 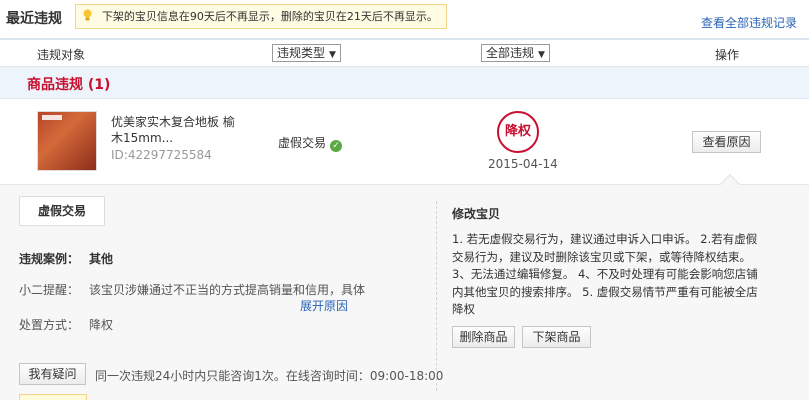 What do you see at coordinates (161, 155) in the screenshot?
I see `product-id: ID:42297725584` at bounding box center [161, 155].